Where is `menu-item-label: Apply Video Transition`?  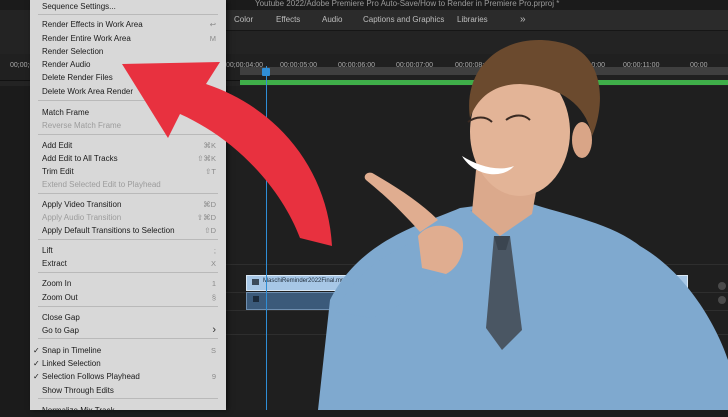
menu-item-label: Apply Video Transition is located at coordinates (82, 204).